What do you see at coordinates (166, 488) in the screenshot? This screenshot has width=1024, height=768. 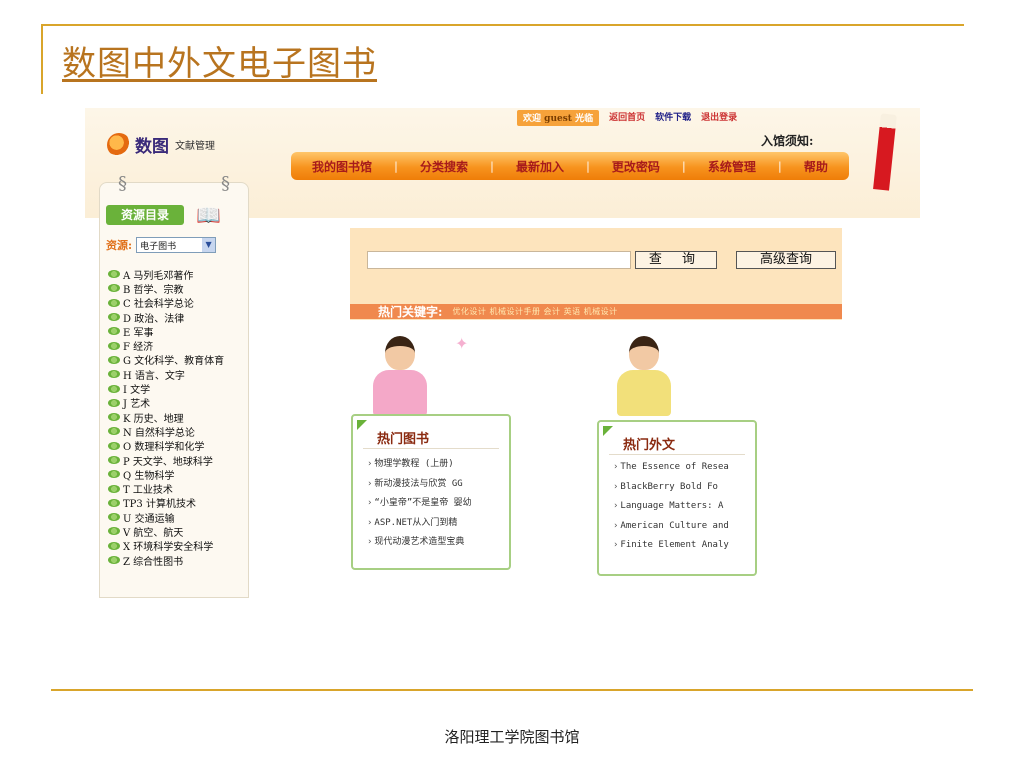 I see `category-item: T 工业技术` at bounding box center [166, 488].